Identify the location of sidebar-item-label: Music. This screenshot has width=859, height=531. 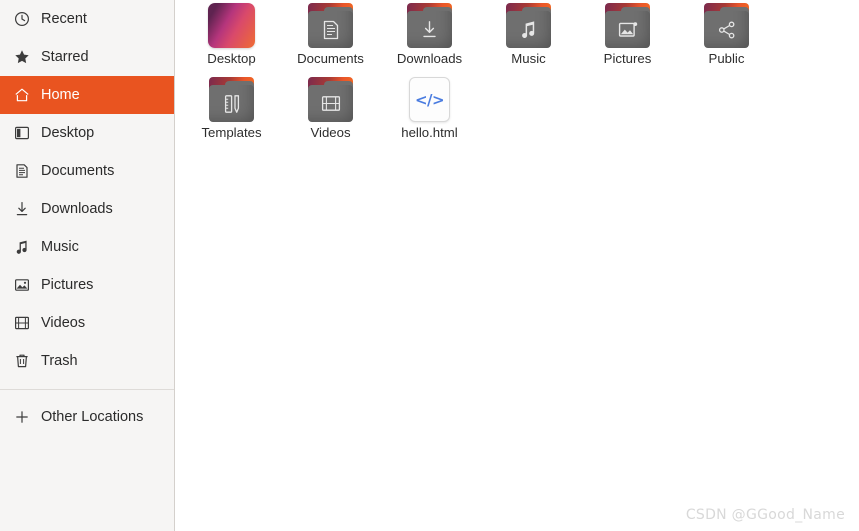
(60, 246).